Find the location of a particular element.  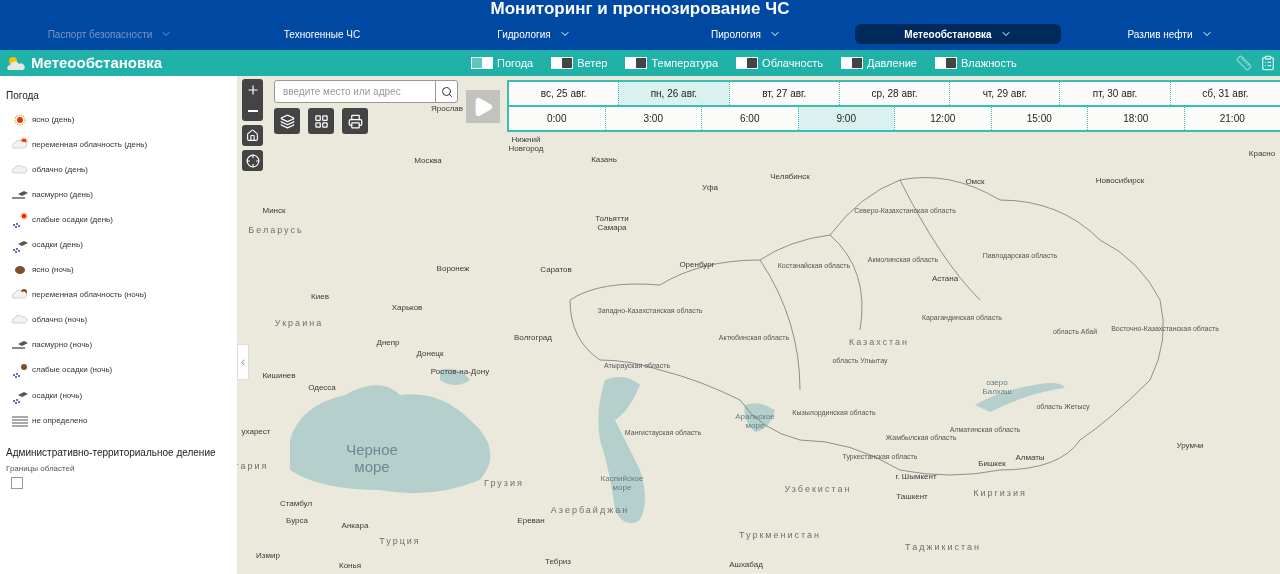

map-label: Ташкент is located at coordinates (912, 497).